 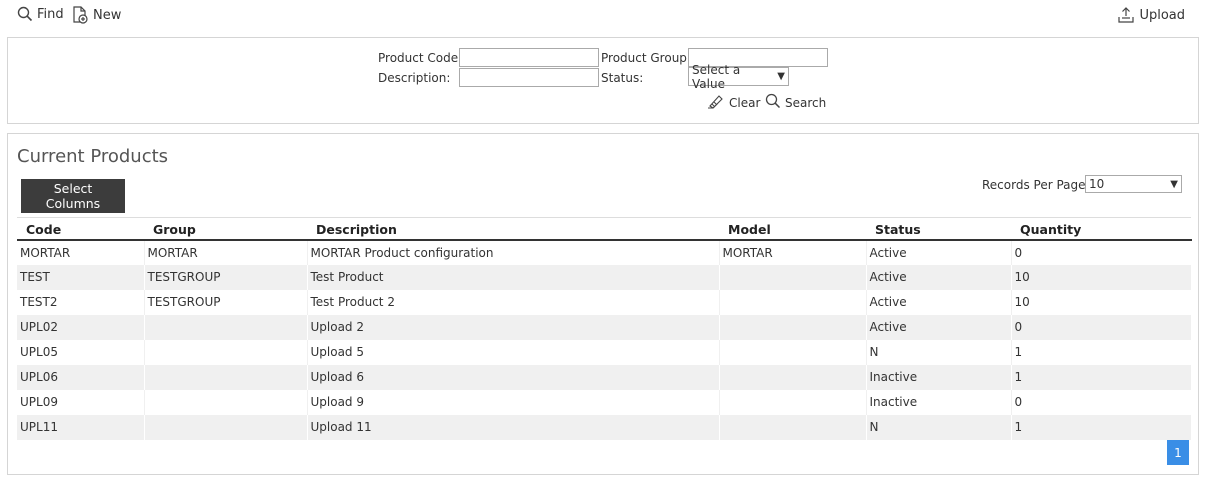 What do you see at coordinates (93, 156) in the screenshot?
I see `panel-title: Current Products` at bounding box center [93, 156].